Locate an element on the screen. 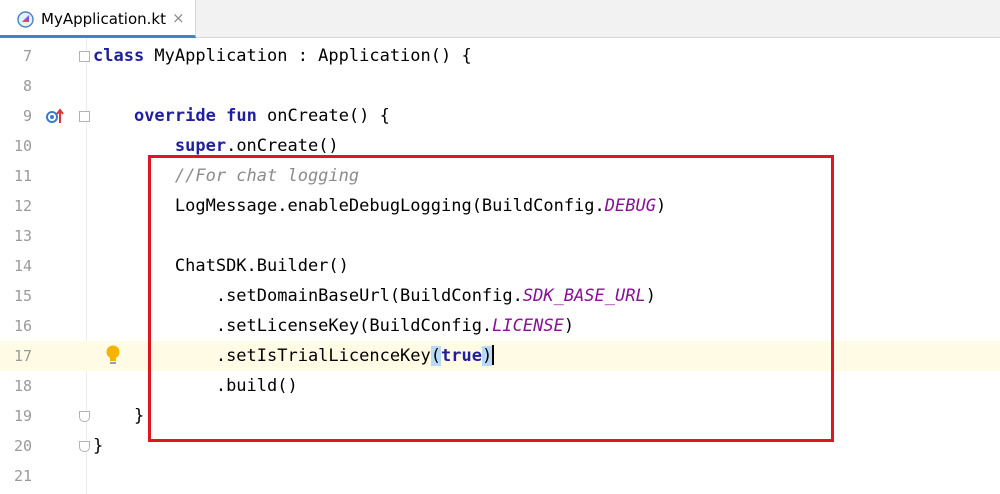 This screenshot has height=494, width=1000. tab-myapplication-kt: MyApplication.kt × is located at coordinates (98, 19).